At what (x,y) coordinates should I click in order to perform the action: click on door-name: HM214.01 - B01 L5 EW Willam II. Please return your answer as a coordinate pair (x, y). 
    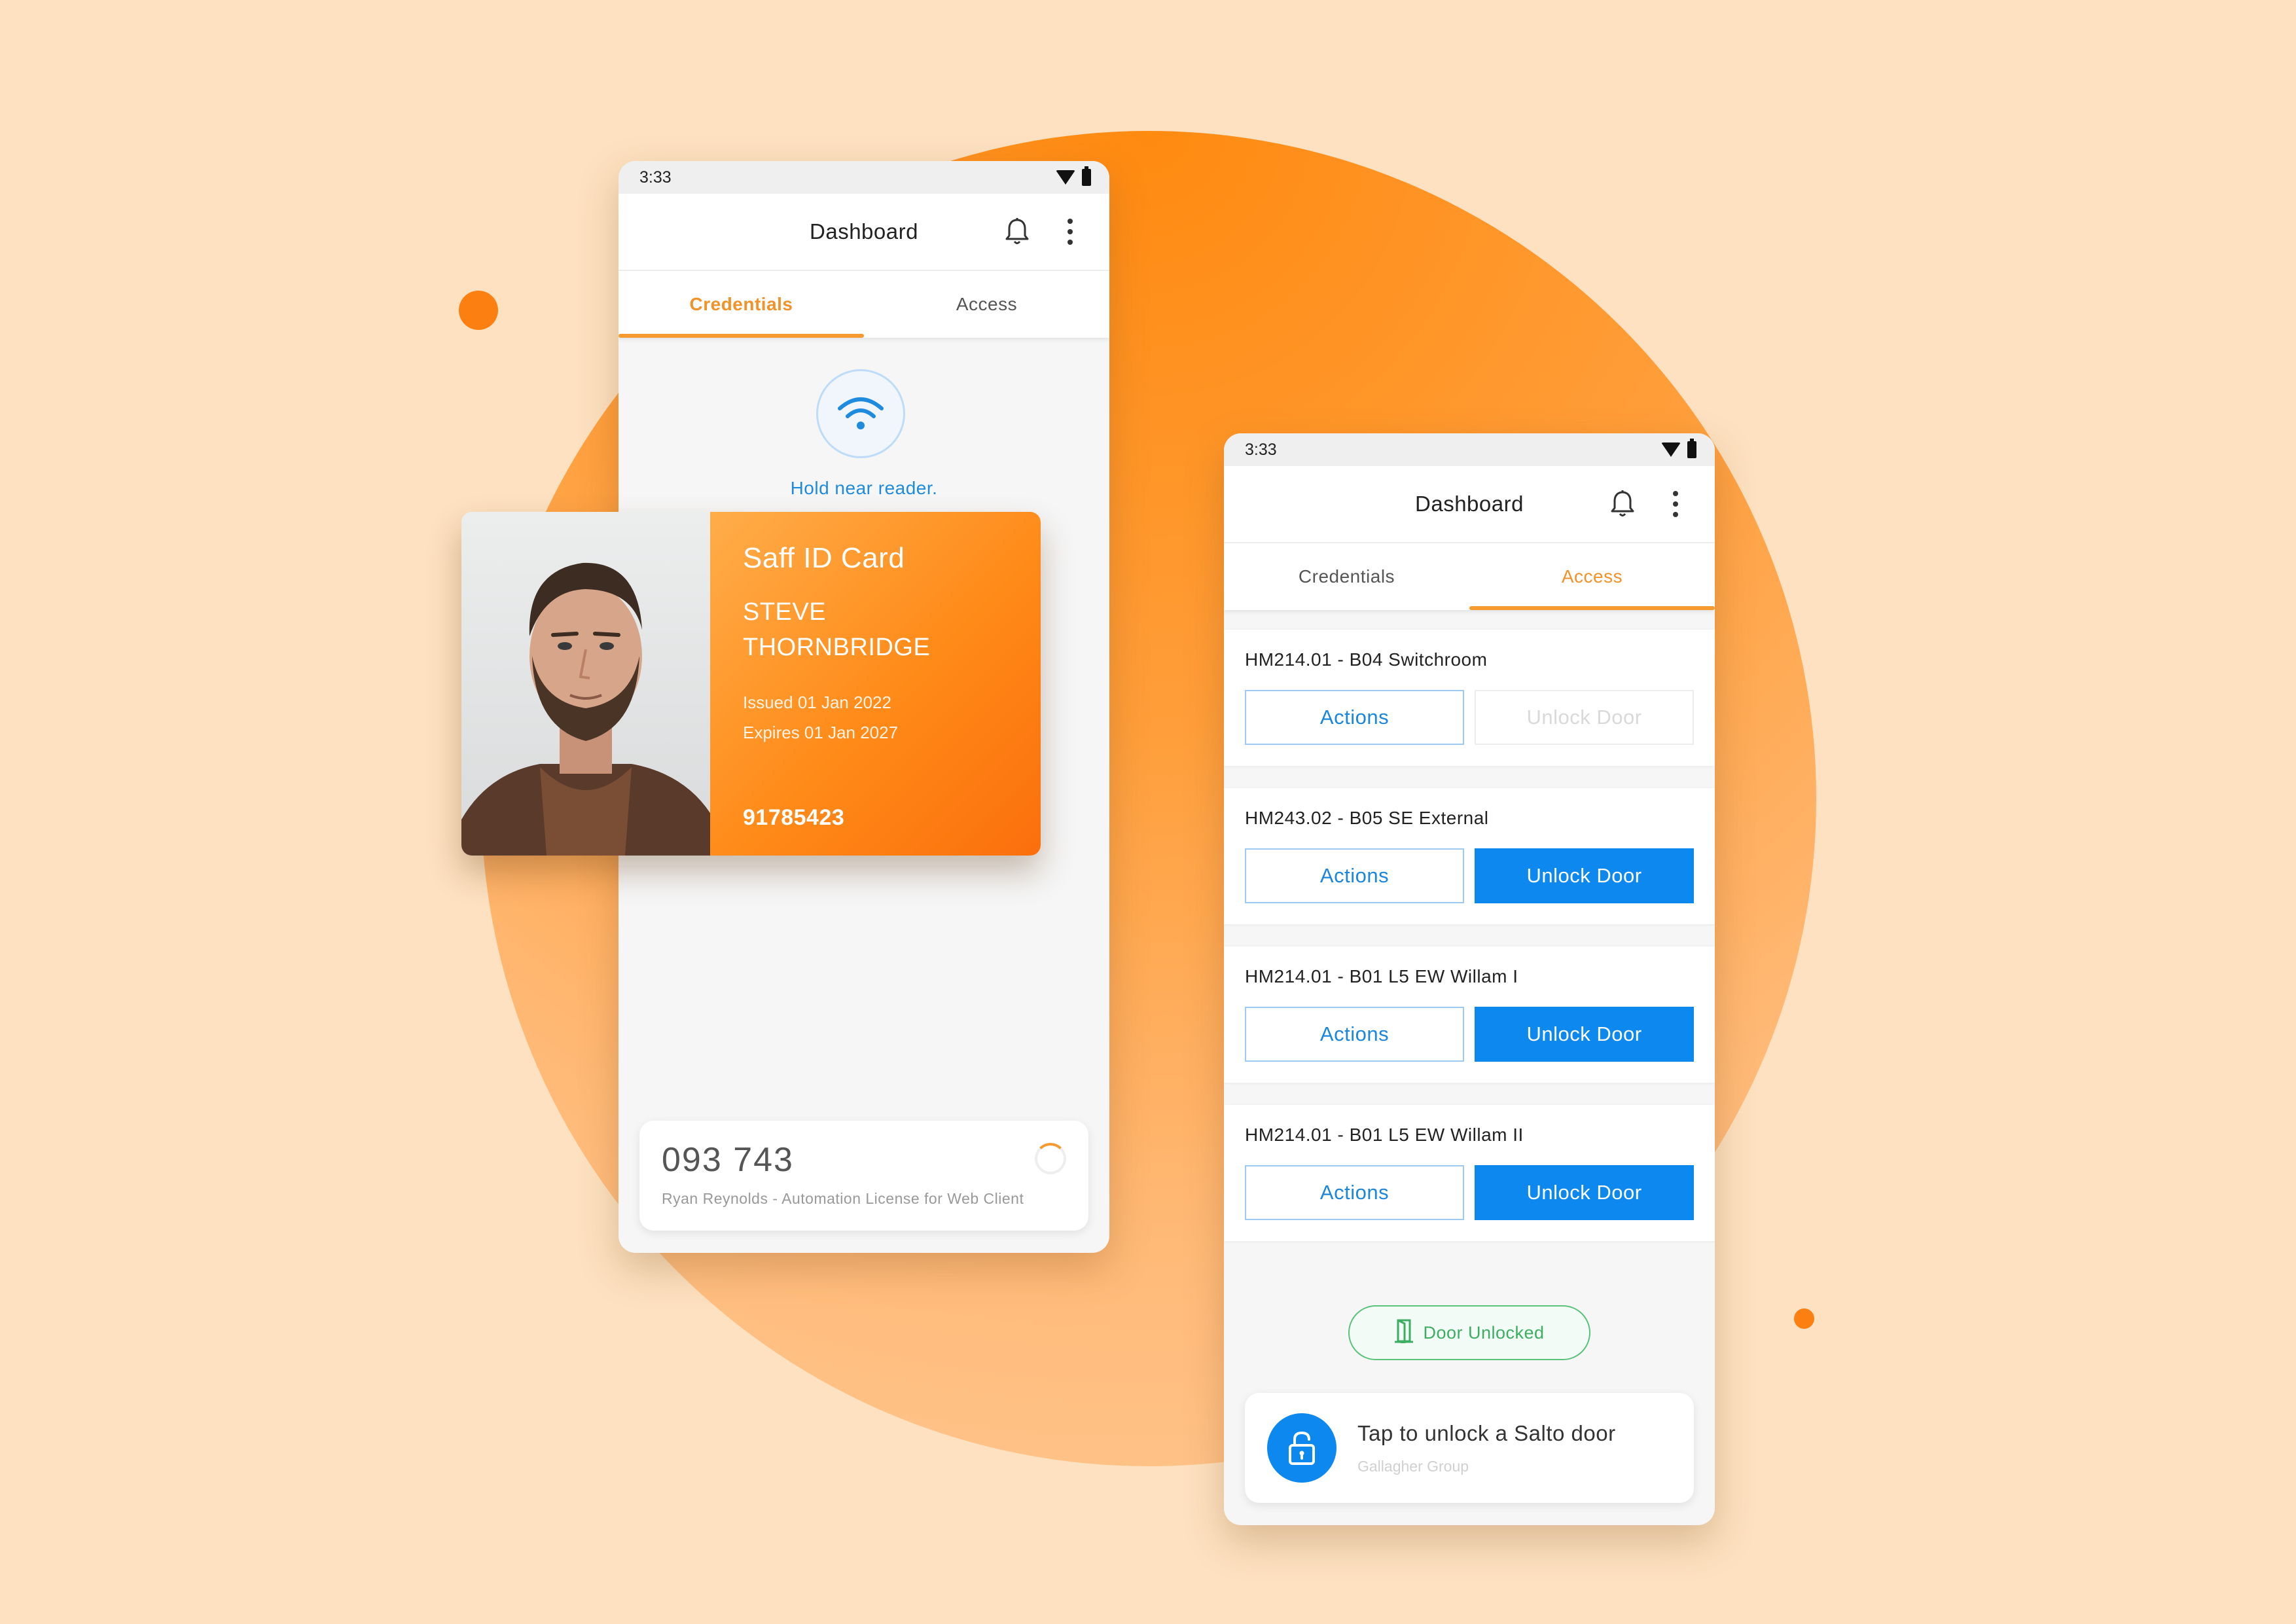
    Looking at the image, I should click on (1385, 1135).